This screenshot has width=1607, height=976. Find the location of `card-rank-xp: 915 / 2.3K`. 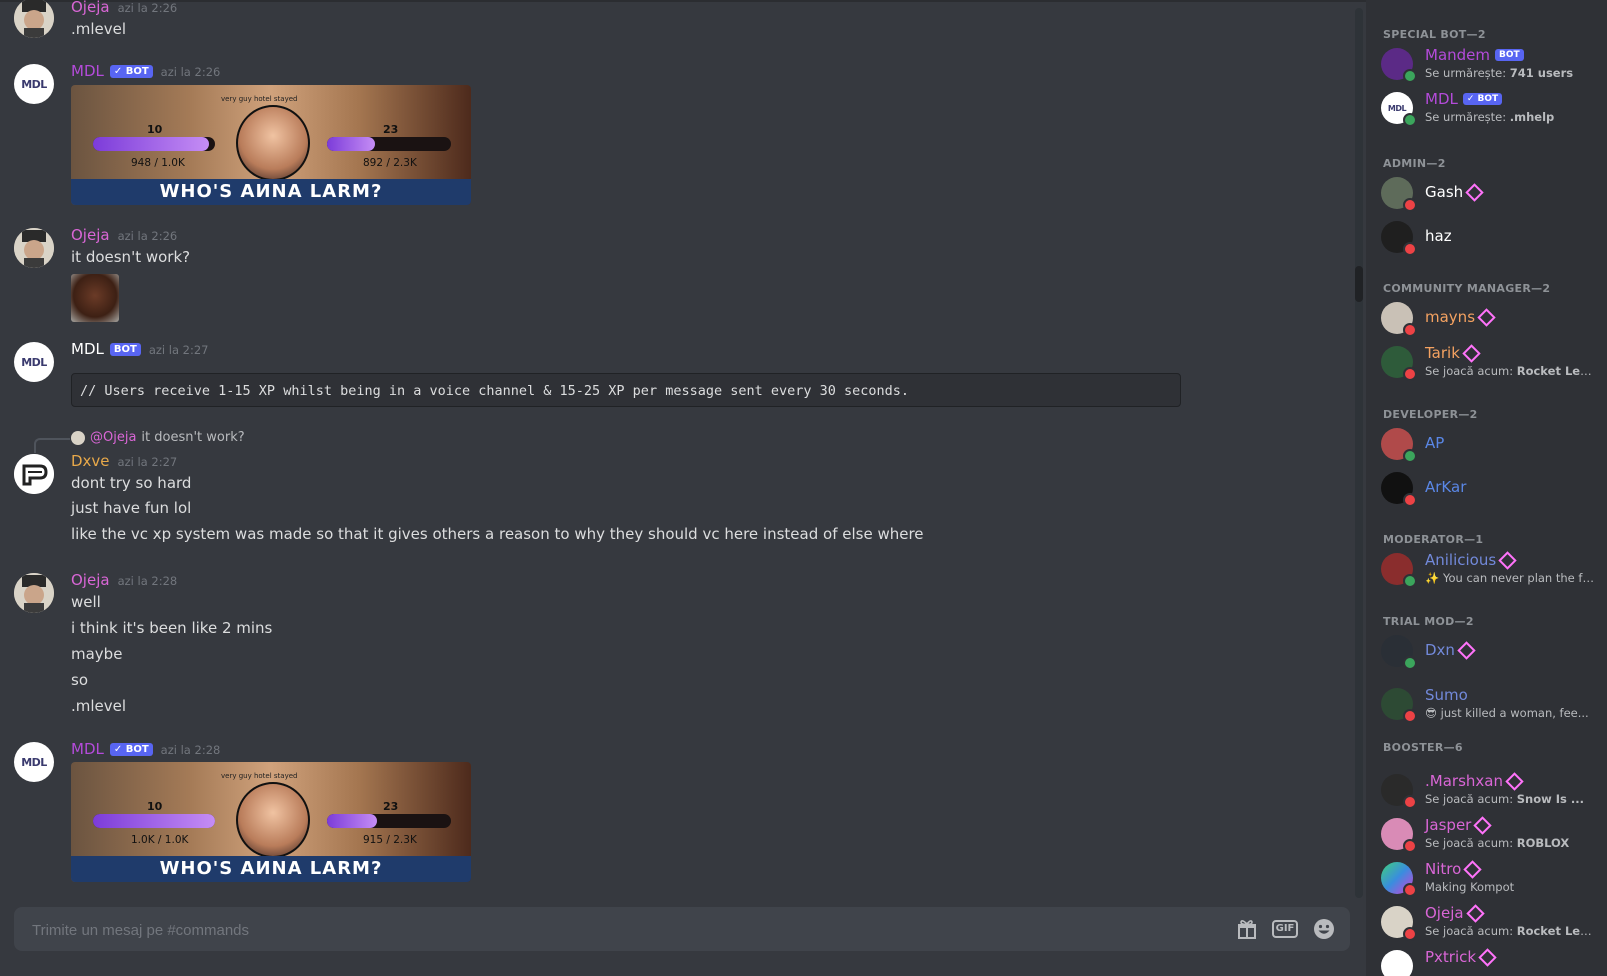

card-rank-xp: 915 / 2.3K is located at coordinates (390, 840).